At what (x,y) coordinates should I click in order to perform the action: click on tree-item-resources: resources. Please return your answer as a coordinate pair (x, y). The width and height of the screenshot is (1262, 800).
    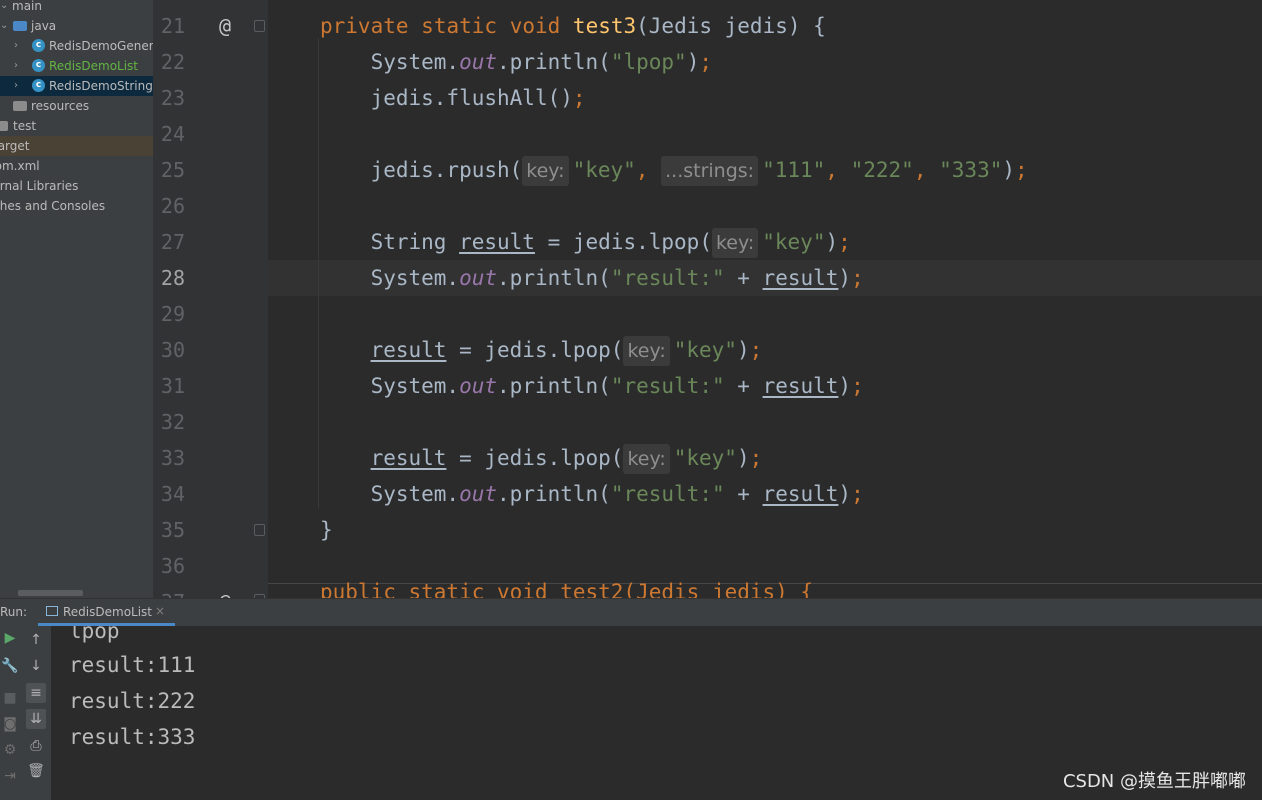
    Looking at the image, I should click on (76, 106).